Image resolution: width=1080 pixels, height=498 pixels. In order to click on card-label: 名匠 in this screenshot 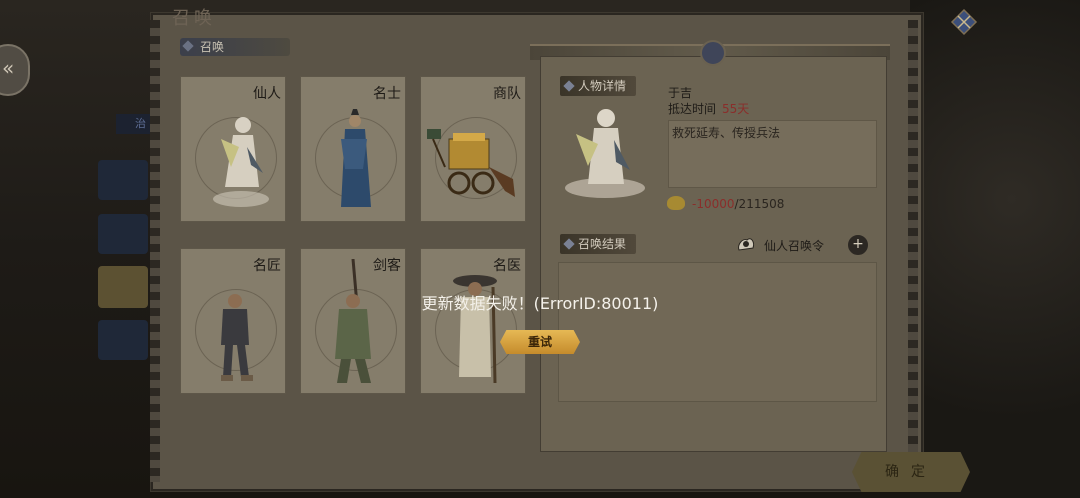, I will do `click(267, 266)`.